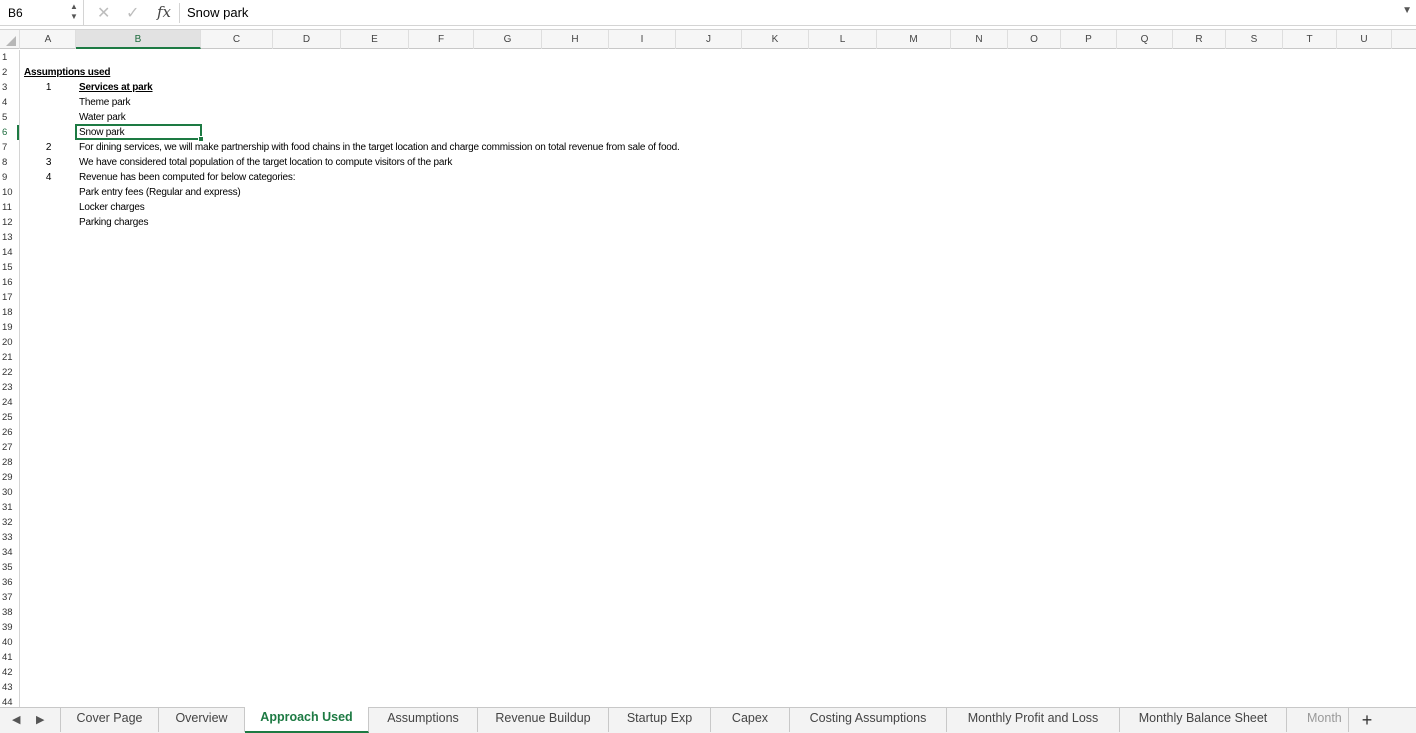 This screenshot has width=1416, height=733. Describe the element at coordinates (1407, 10) in the screenshot. I see `chevron-down-icon: ▼` at that location.